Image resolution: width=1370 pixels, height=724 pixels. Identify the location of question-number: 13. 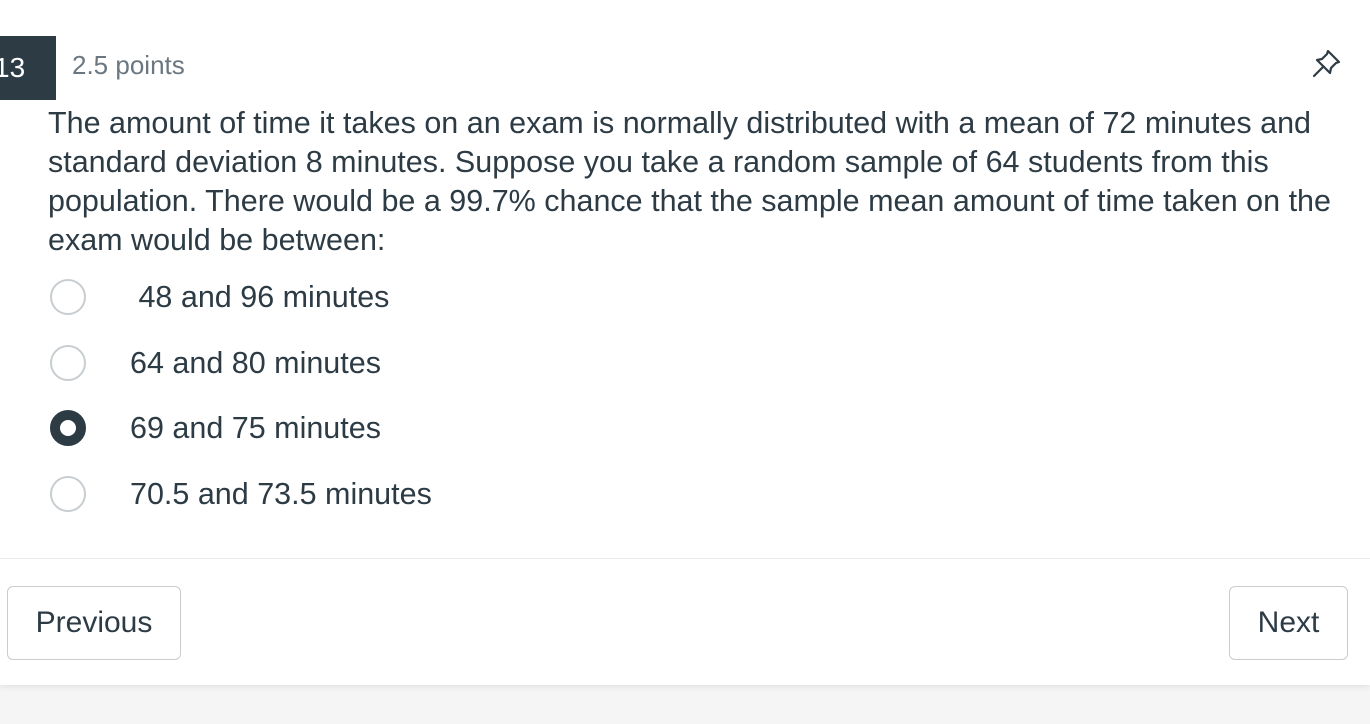
(13, 67).